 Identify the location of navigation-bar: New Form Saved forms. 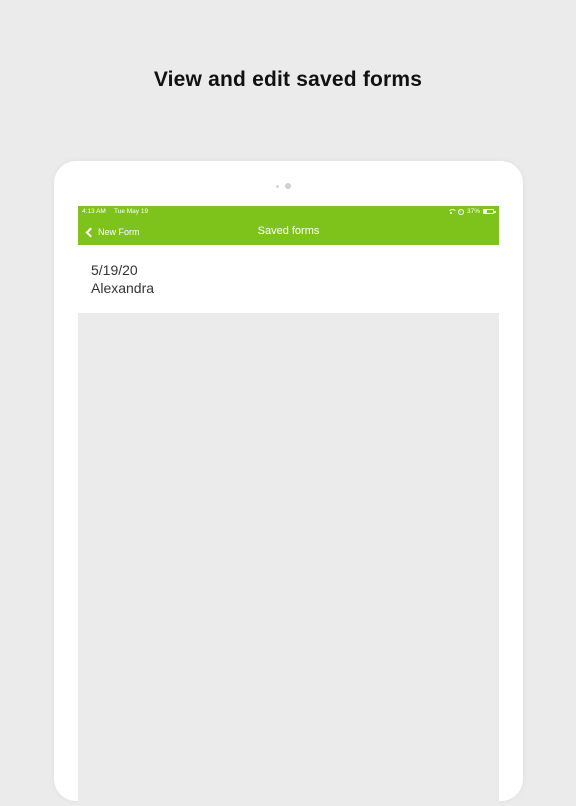
(288, 231).